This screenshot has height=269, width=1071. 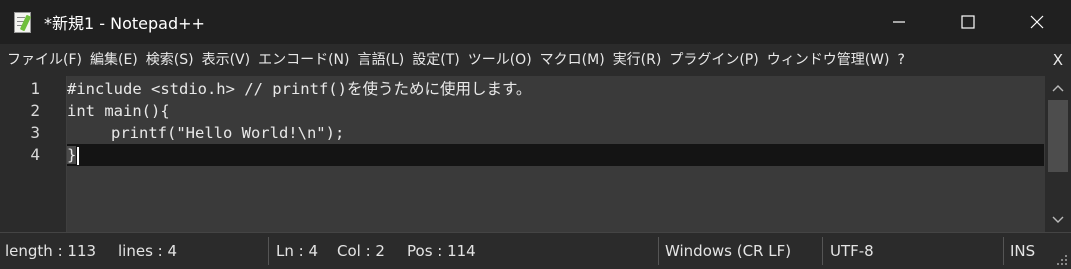 What do you see at coordinates (23, 22) in the screenshot?
I see `notepad-plus-plus-icon` at bounding box center [23, 22].